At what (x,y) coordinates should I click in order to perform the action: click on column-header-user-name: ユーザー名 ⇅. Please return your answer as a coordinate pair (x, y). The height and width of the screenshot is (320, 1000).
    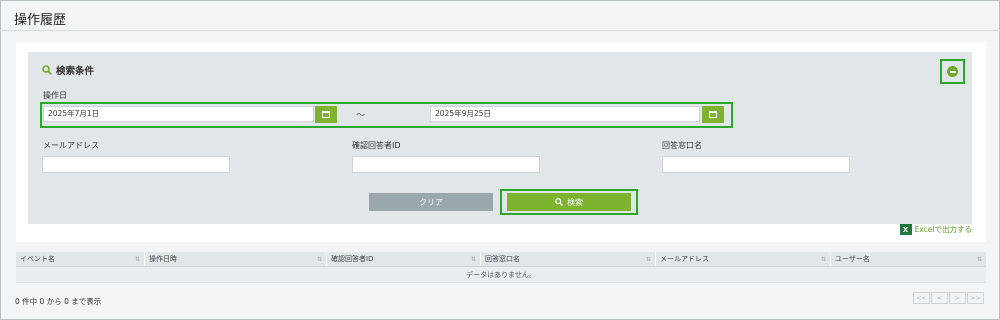
    Looking at the image, I should click on (908, 259).